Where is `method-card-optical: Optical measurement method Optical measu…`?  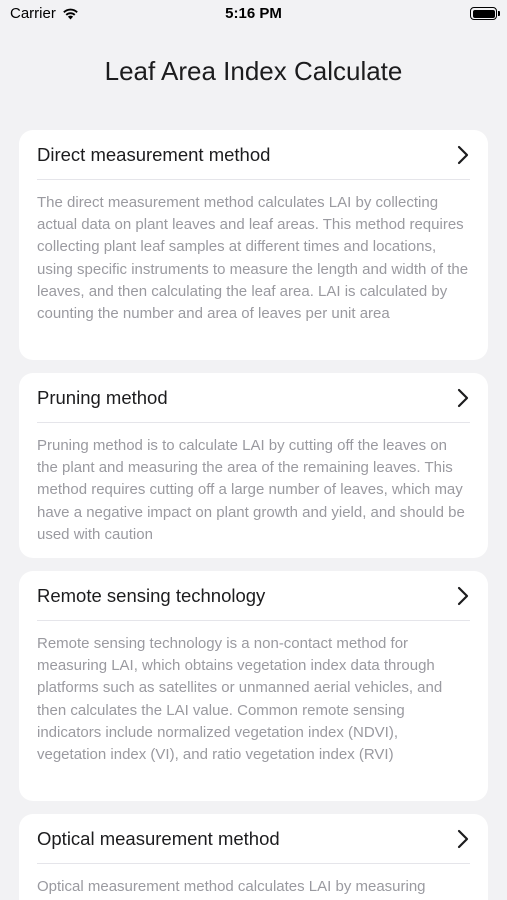
method-card-optical: Optical measurement method Optical measu… is located at coordinates (253, 857).